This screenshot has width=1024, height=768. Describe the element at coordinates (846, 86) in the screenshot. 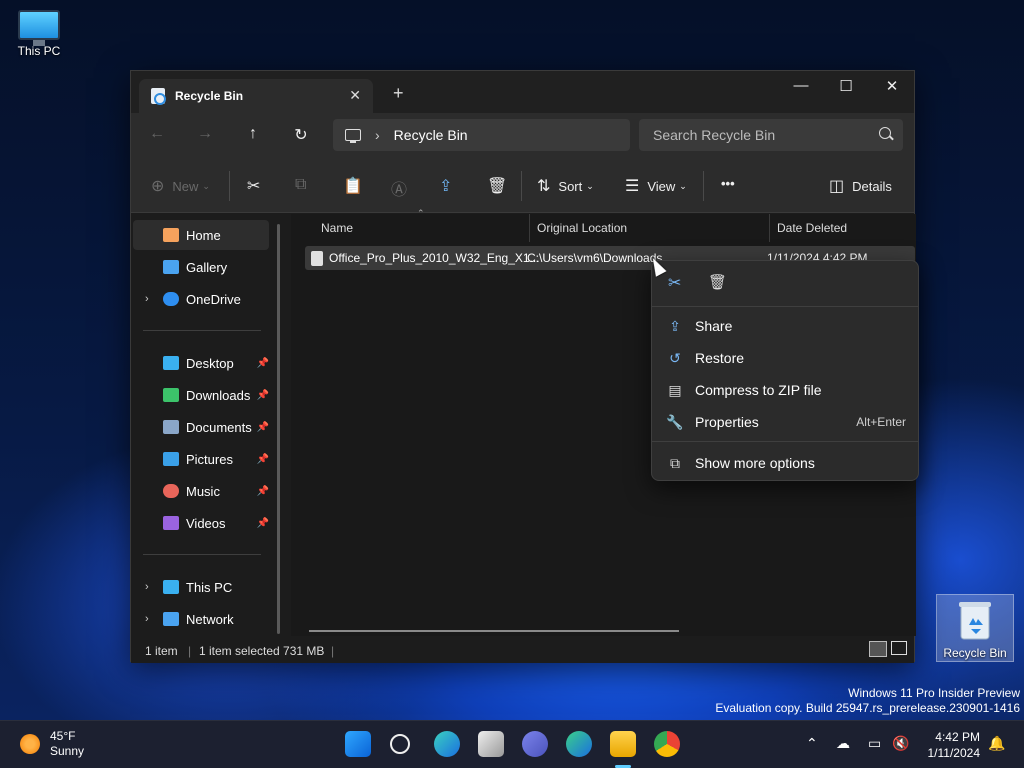

I see `maximize-button: ☐` at that location.